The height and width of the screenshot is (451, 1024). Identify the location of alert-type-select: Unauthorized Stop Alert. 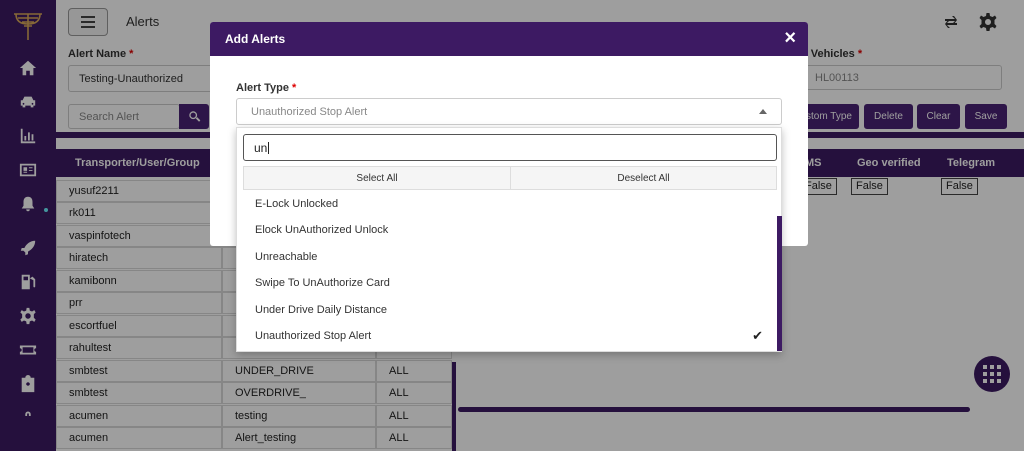
(509, 111).